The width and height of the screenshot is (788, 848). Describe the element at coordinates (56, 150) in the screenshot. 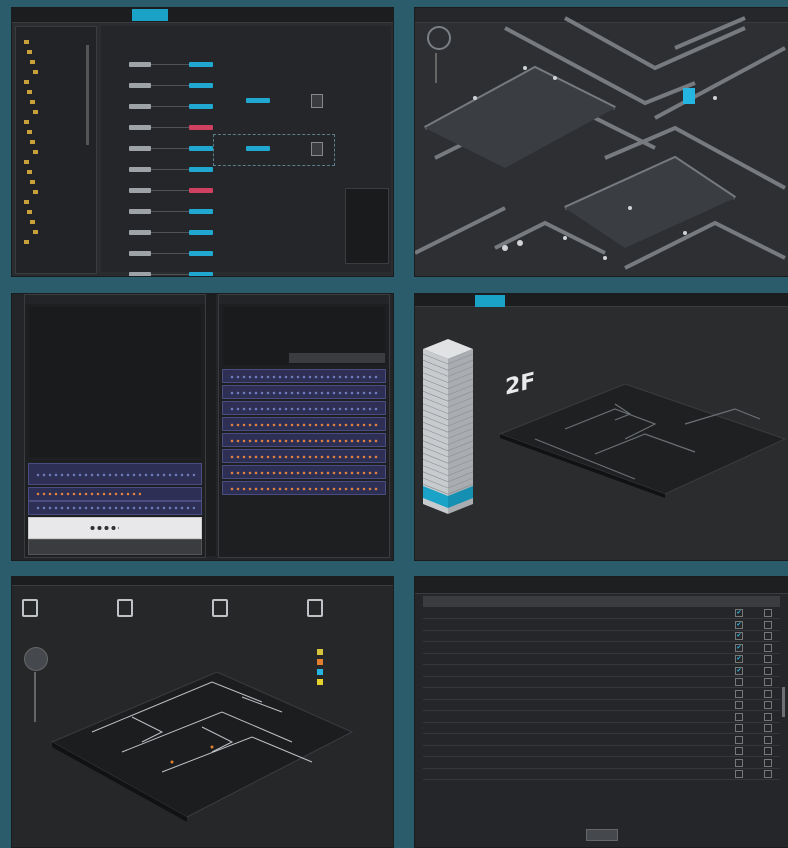

I see `device-tree` at that location.